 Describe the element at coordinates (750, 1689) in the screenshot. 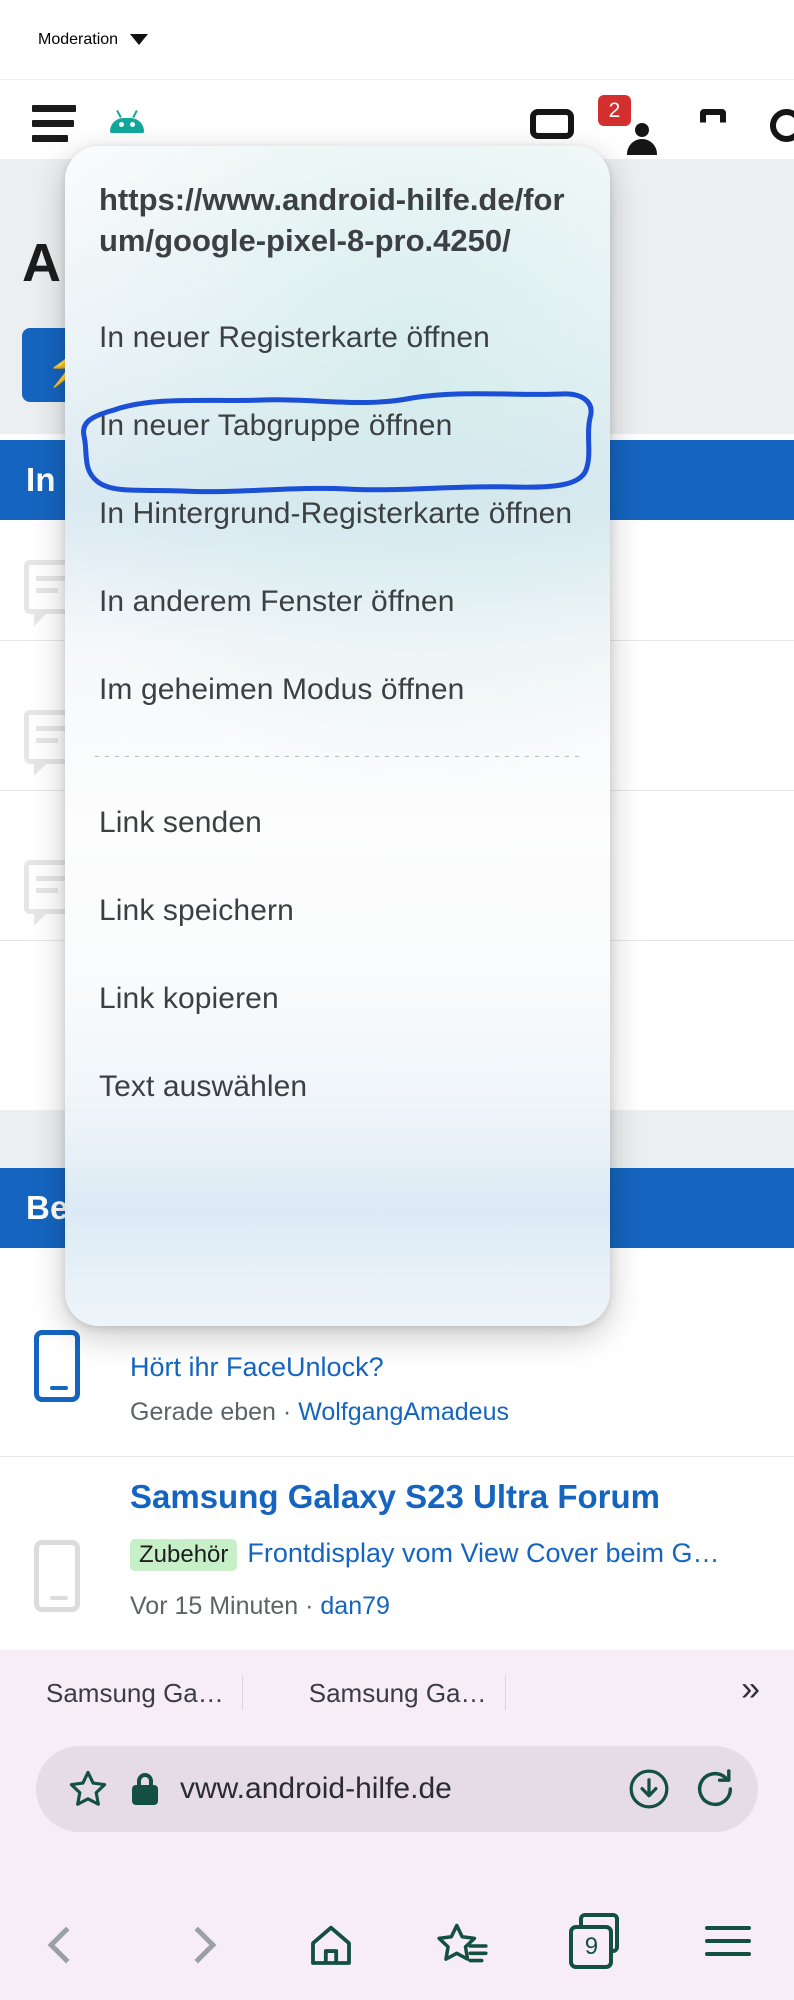

I see `chevron-double-right-icon: »` at that location.